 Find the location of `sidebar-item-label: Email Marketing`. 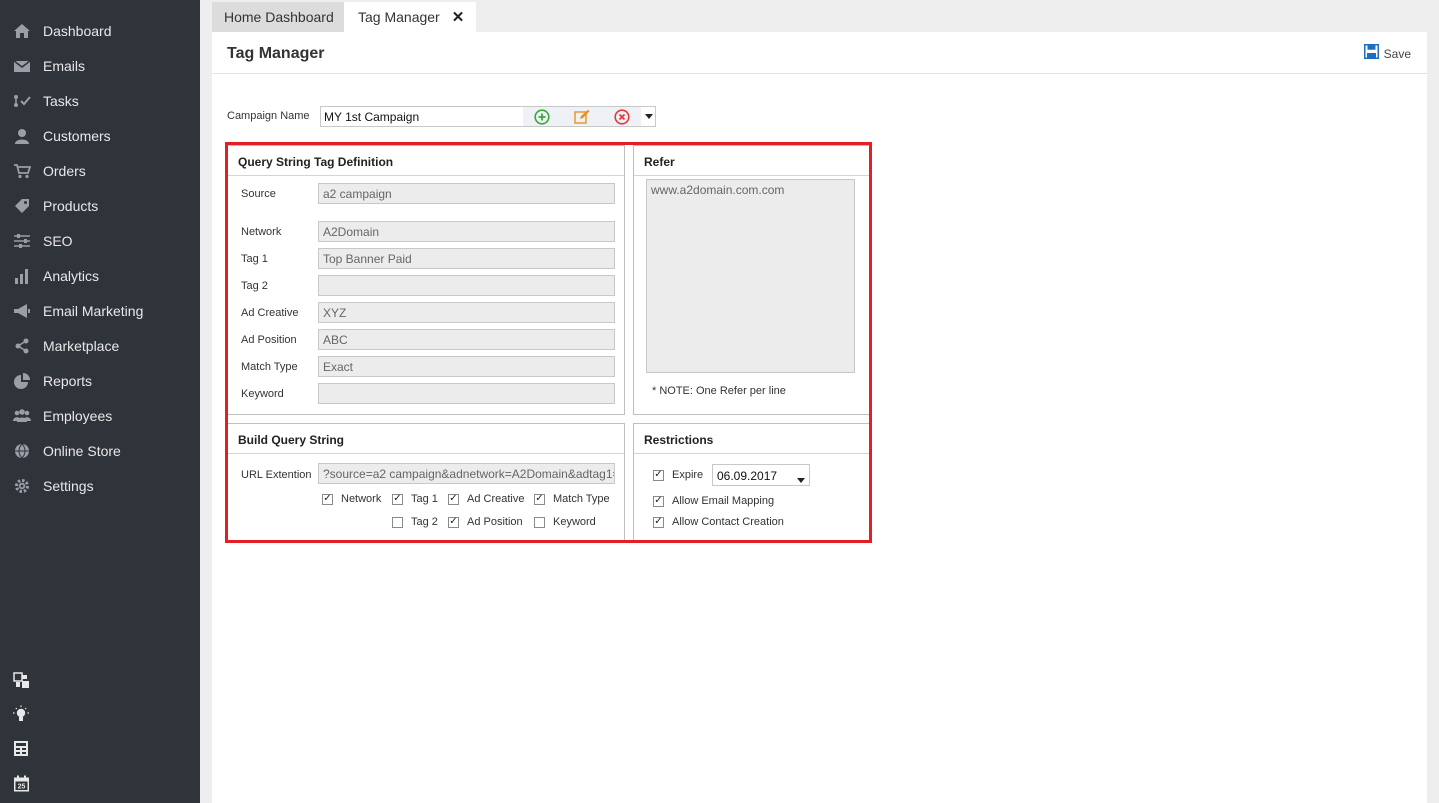

sidebar-item-label: Email Marketing is located at coordinates (93, 310).